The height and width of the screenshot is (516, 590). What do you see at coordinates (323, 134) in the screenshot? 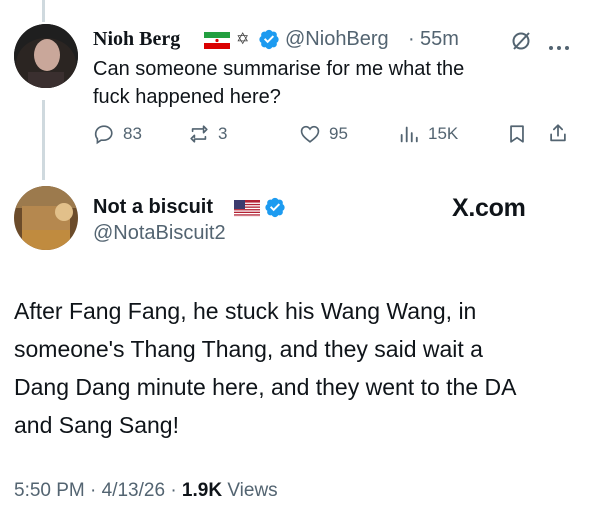
I see `like-button: 95` at bounding box center [323, 134].